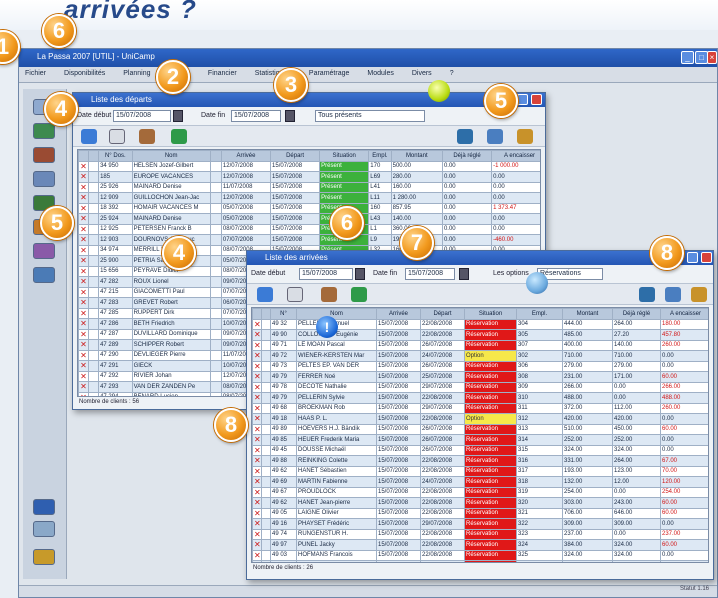 This screenshot has height=598, width=718. I want to click on arrival-date: 05/07/2008, so click(246, 208).